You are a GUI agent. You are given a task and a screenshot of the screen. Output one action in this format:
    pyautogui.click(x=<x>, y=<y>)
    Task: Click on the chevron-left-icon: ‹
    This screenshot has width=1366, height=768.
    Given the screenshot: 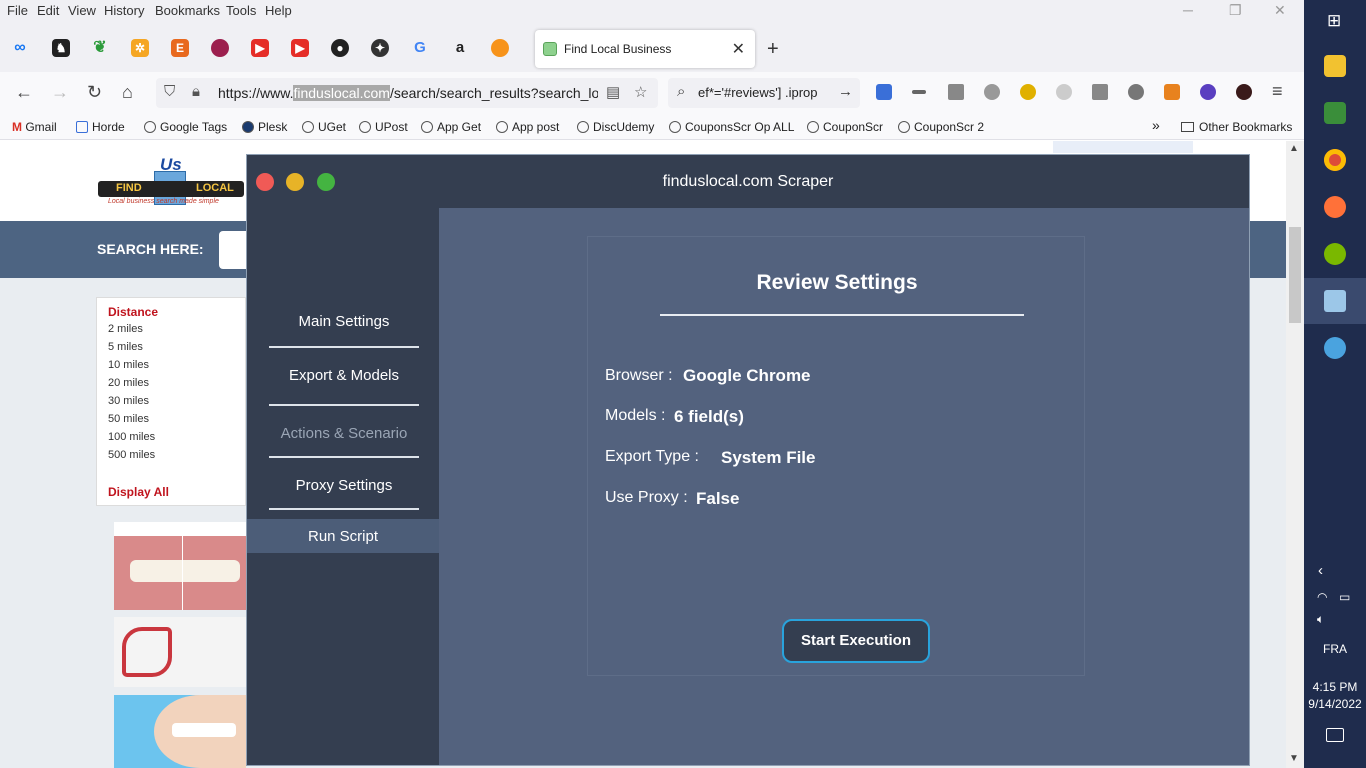 What is the action you would take?
    pyautogui.click(x=1320, y=570)
    